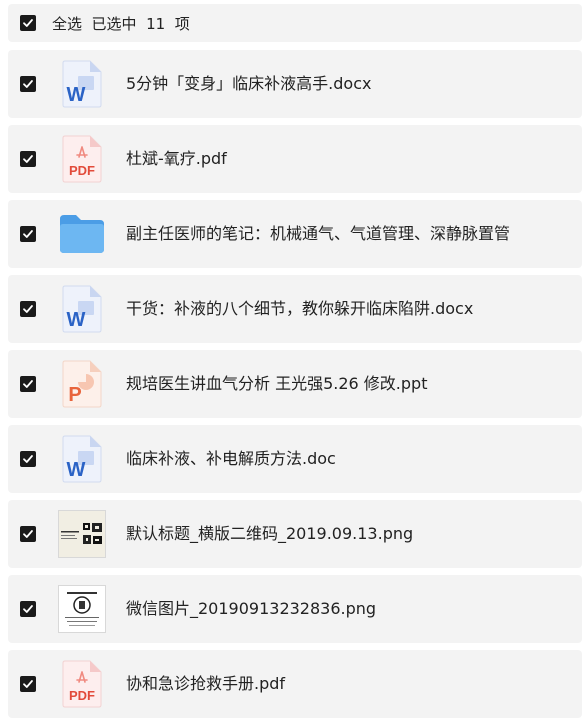 The image size is (582, 721). I want to click on file-row: W 5分钟「变身」临床补液高手.docx, so click(295, 84).